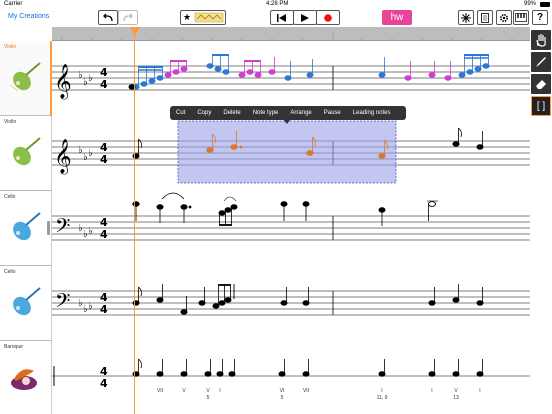  I want to click on context-menu-arrow, so click(287, 121).